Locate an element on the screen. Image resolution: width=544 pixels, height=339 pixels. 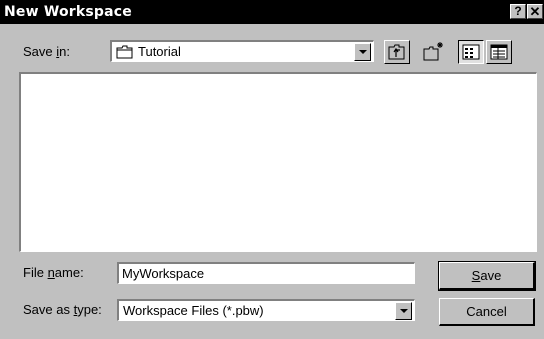
file-name-label: File name: is located at coordinates (53, 272).